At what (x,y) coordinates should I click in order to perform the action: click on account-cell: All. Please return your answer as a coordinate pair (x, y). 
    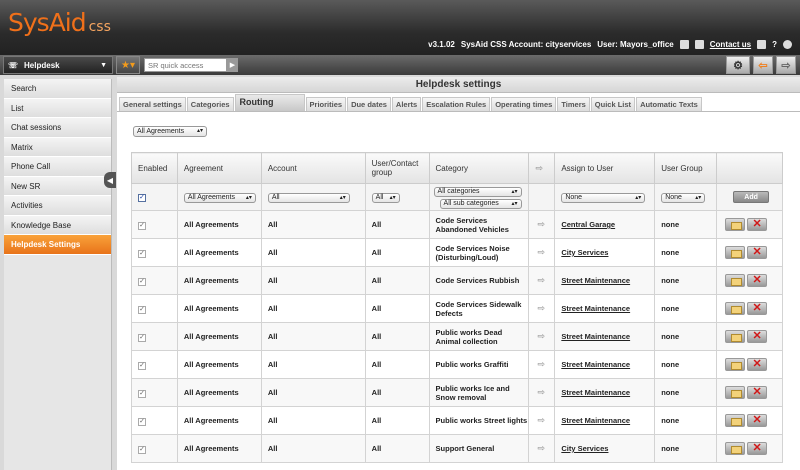
    Looking at the image, I should click on (313, 308).